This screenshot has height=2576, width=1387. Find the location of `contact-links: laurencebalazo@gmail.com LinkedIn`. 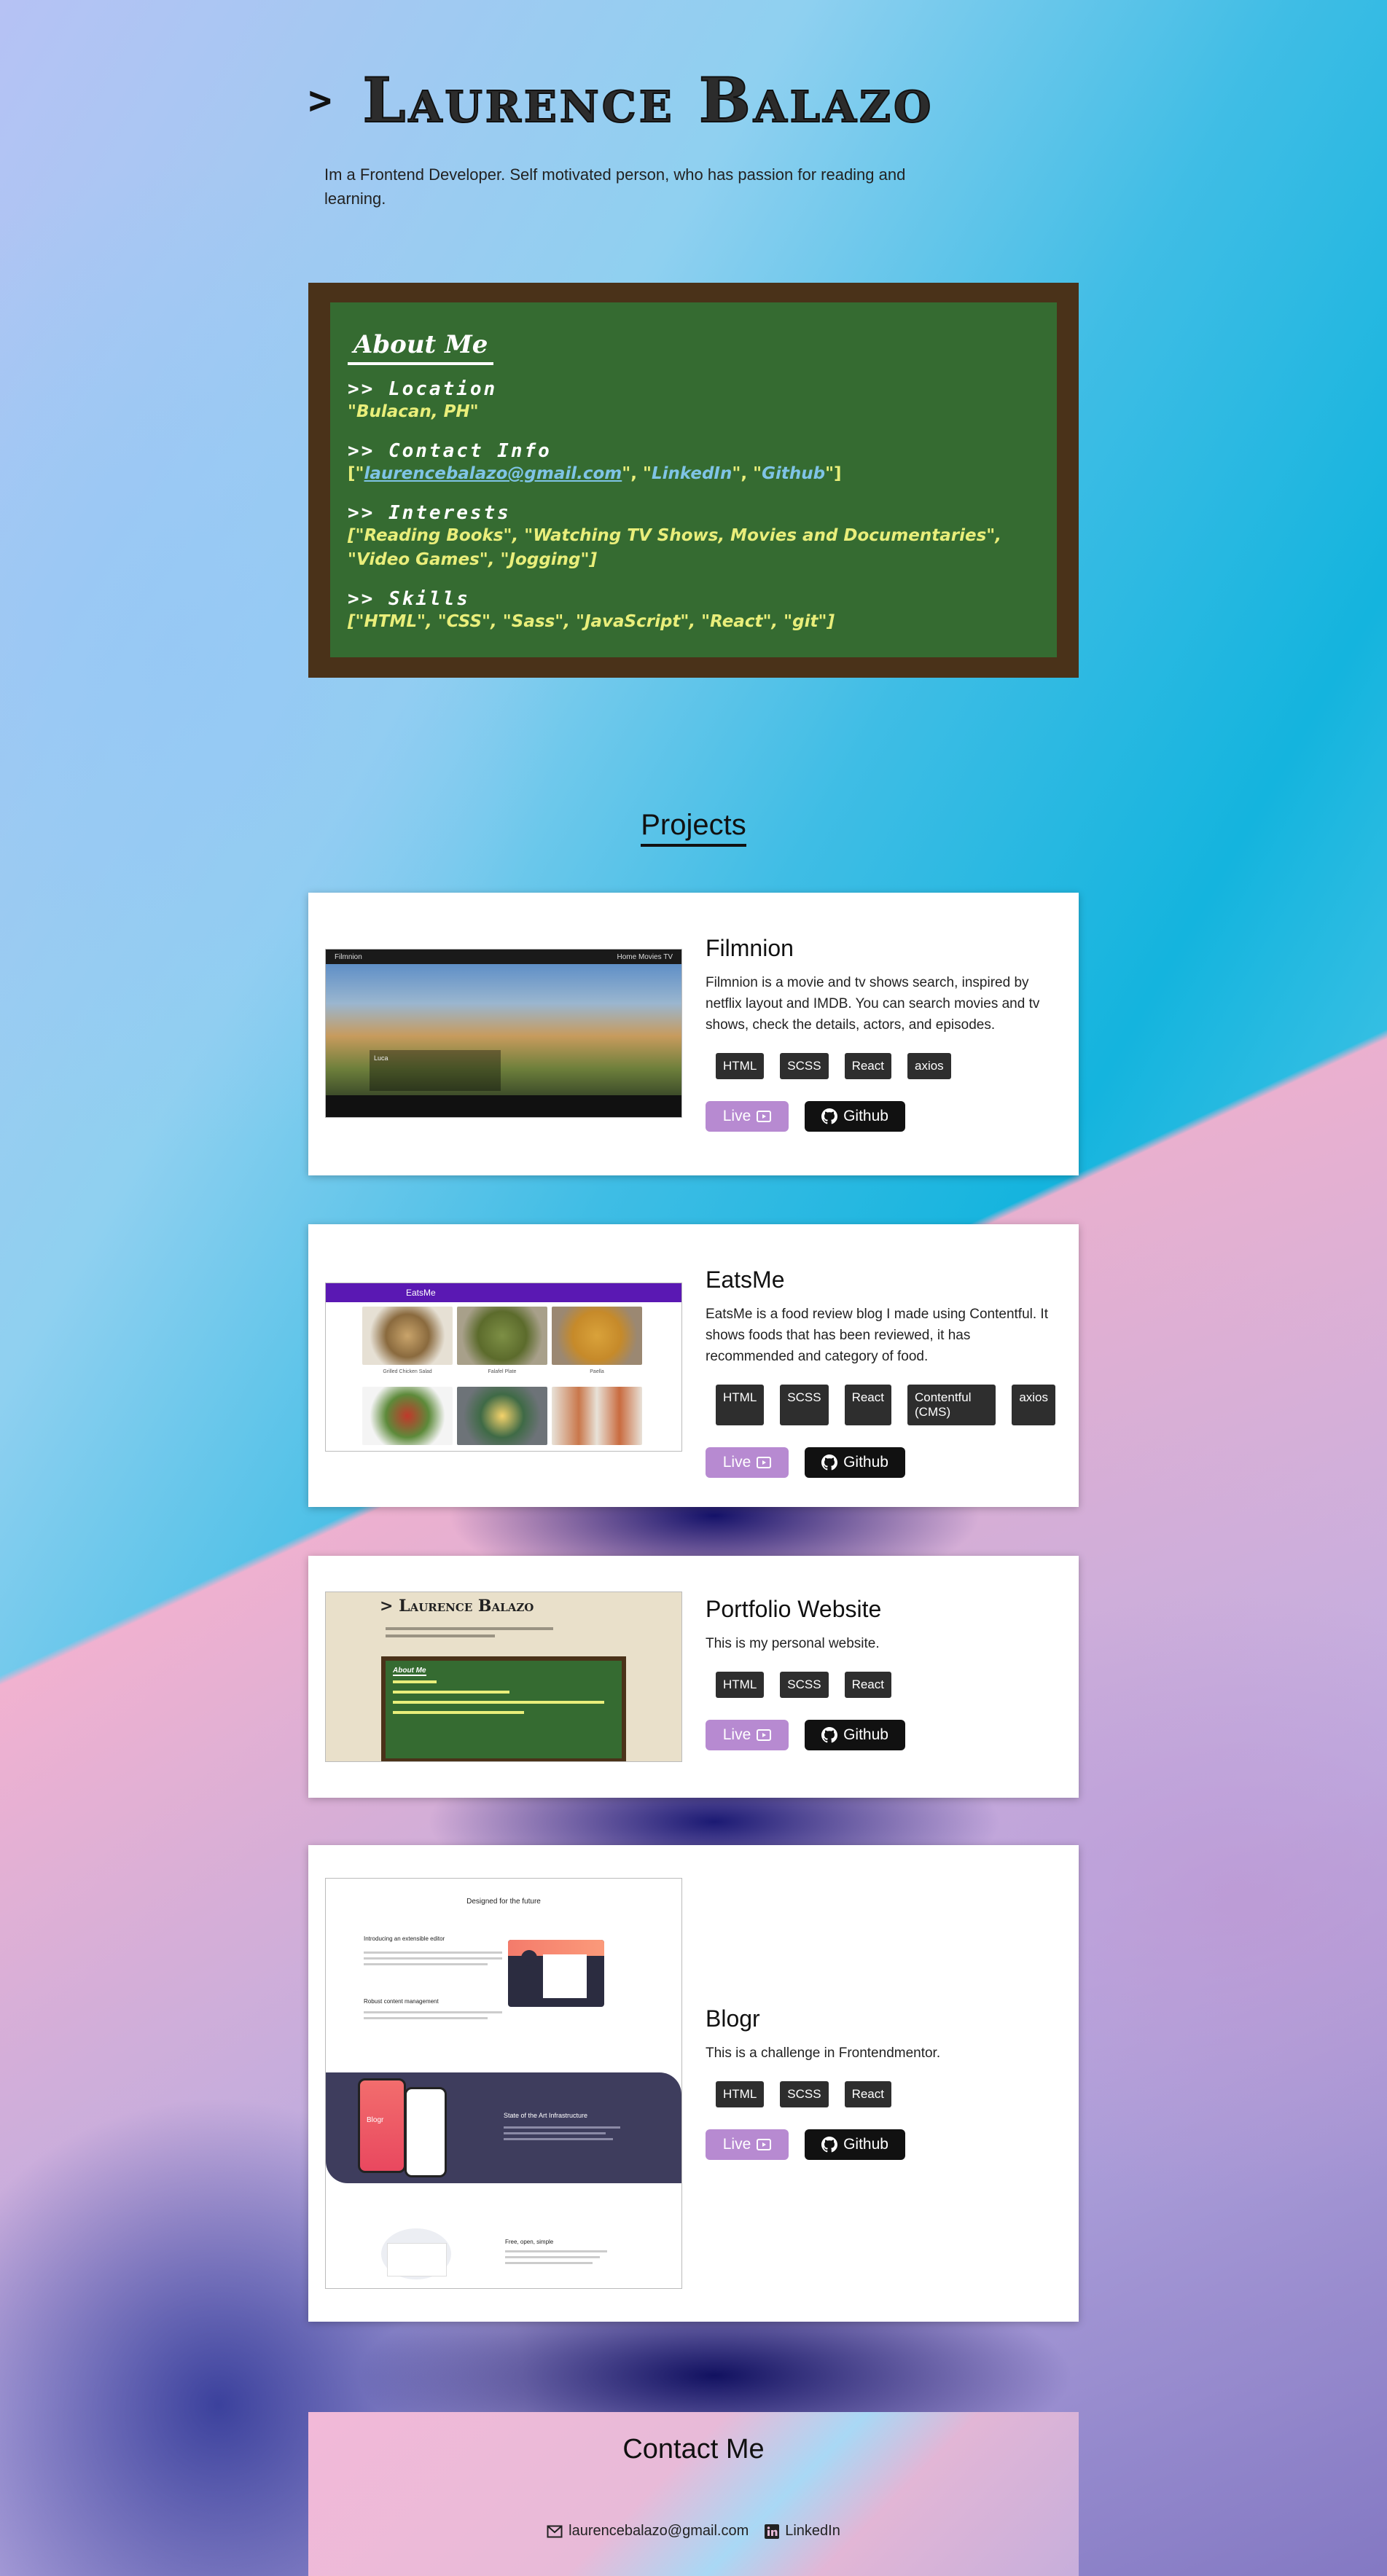

contact-links: laurencebalazo@gmail.com LinkedIn is located at coordinates (693, 2531).